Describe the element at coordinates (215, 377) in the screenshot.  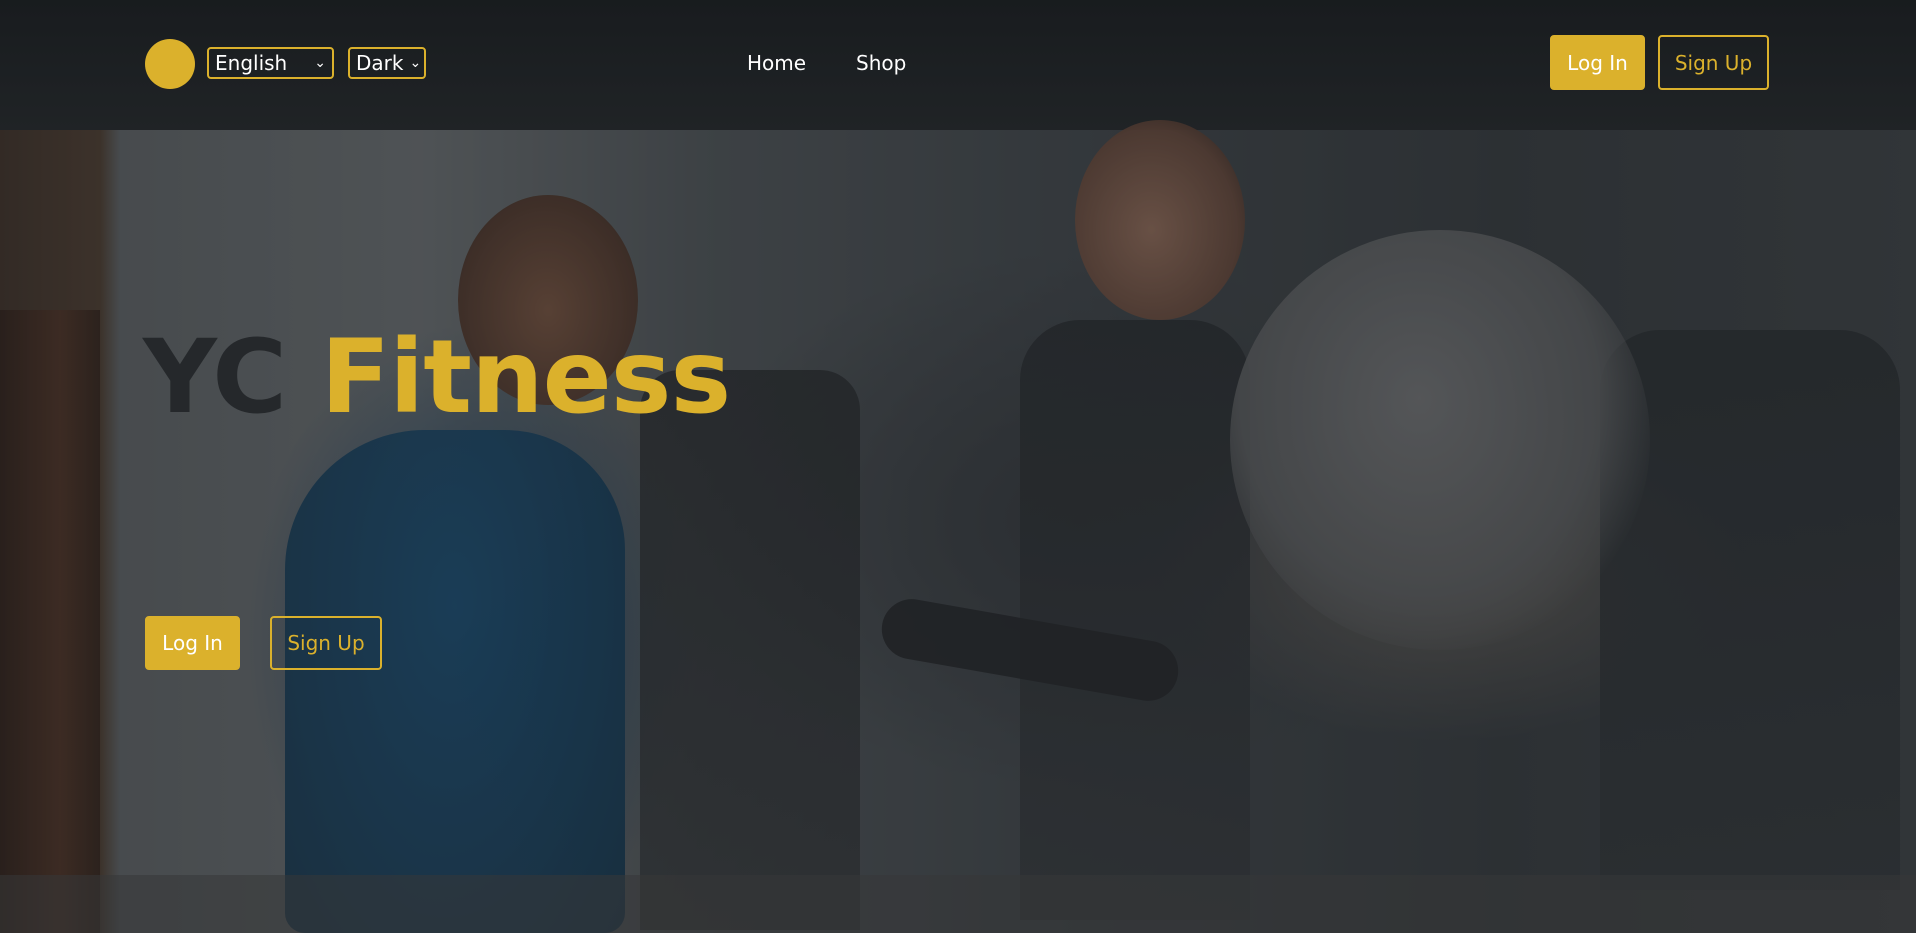
I see `hero-title-part1: YC` at that location.